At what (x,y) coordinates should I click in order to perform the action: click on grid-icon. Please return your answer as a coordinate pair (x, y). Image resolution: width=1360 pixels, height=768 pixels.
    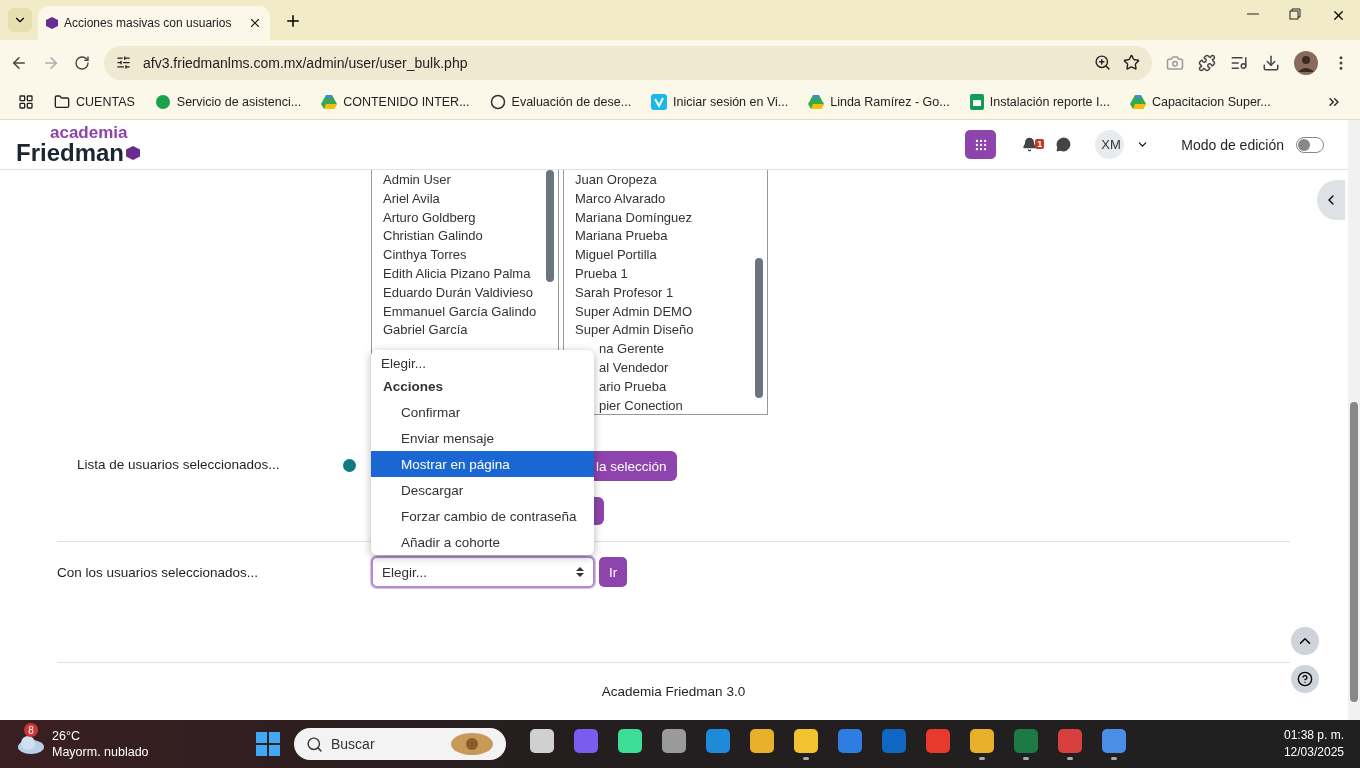
    Looking at the image, I should click on (980, 144).